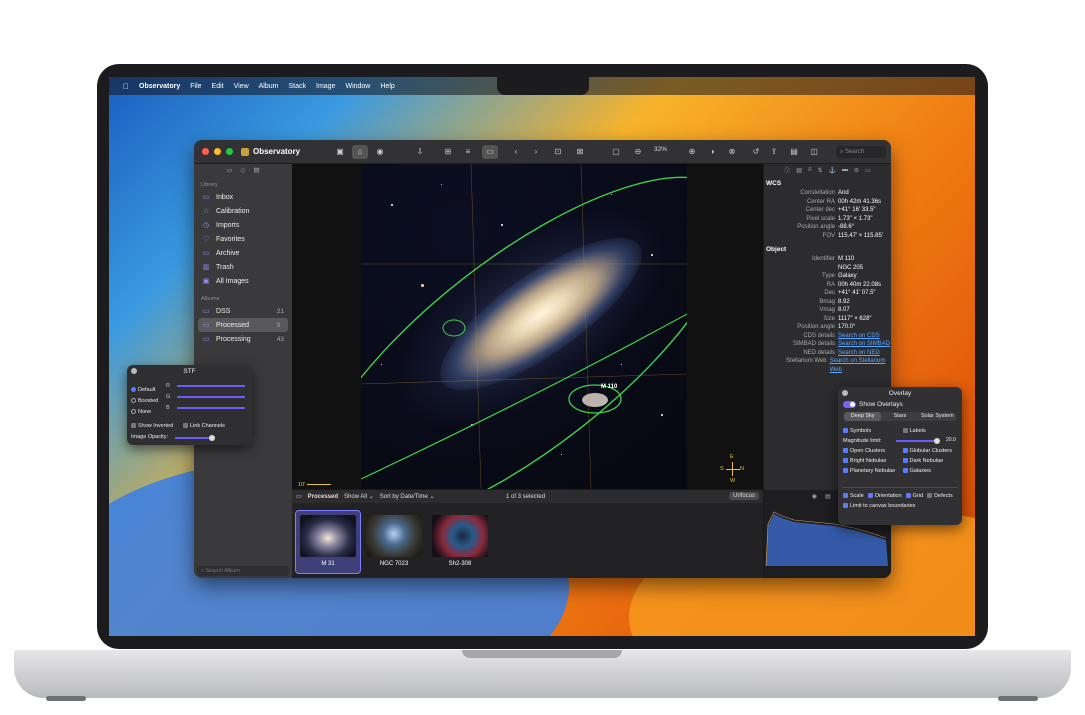  I want to click on crop-icon: ⊡, so click(558, 152).